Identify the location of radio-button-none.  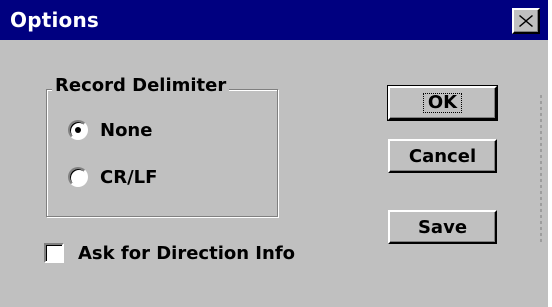
(78, 130).